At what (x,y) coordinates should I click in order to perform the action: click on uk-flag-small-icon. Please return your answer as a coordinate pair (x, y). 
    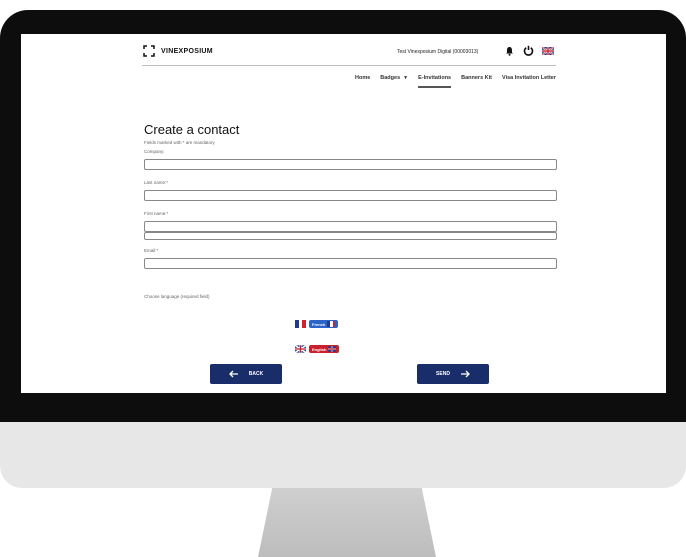
    Looking at the image, I should click on (332, 349).